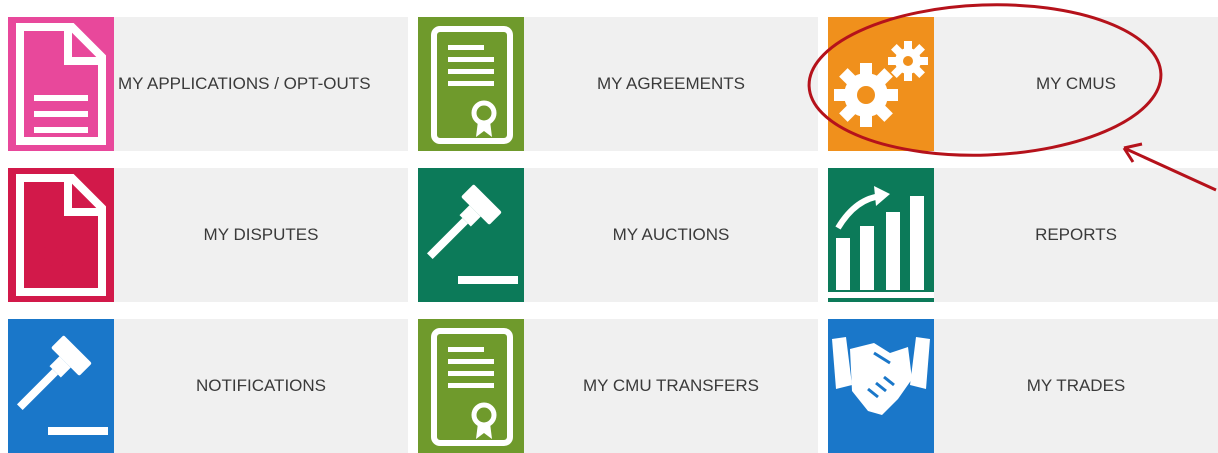 This screenshot has width=1218, height=453. Describe the element at coordinates (1076, 385) in the screenshot. I see `tile-label: MY TRADES` at that location.